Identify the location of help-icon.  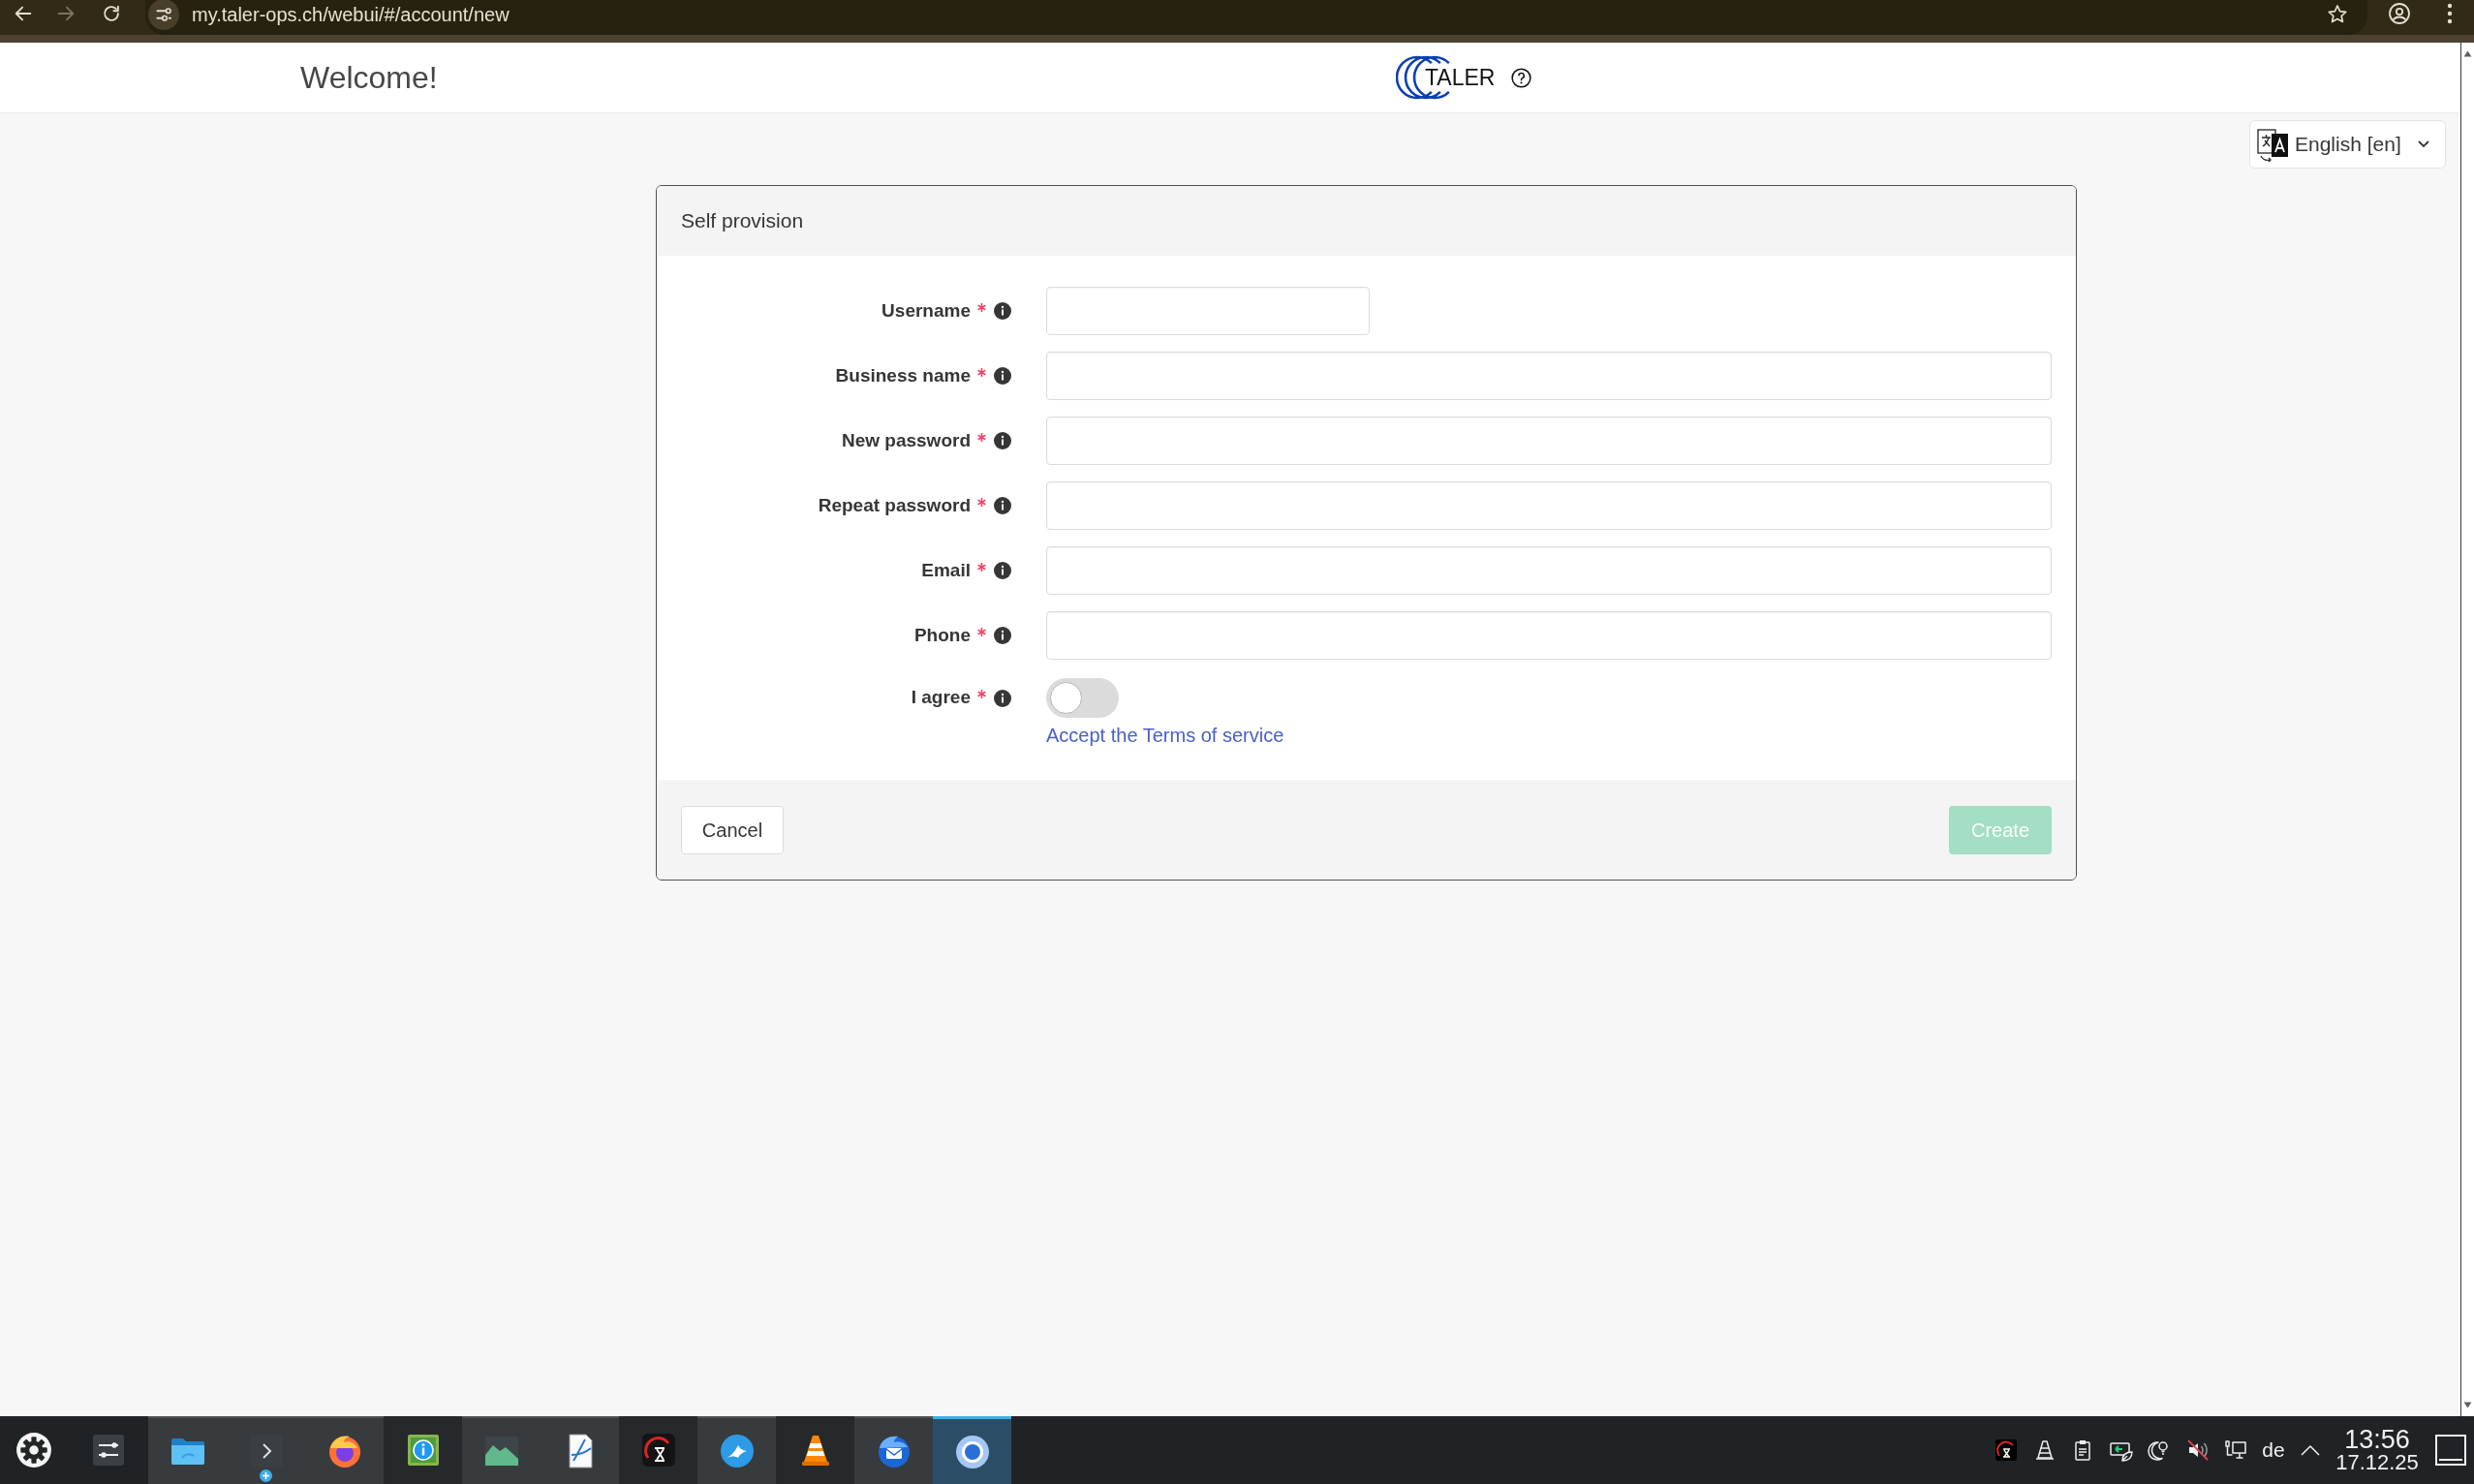
(1521, 77).